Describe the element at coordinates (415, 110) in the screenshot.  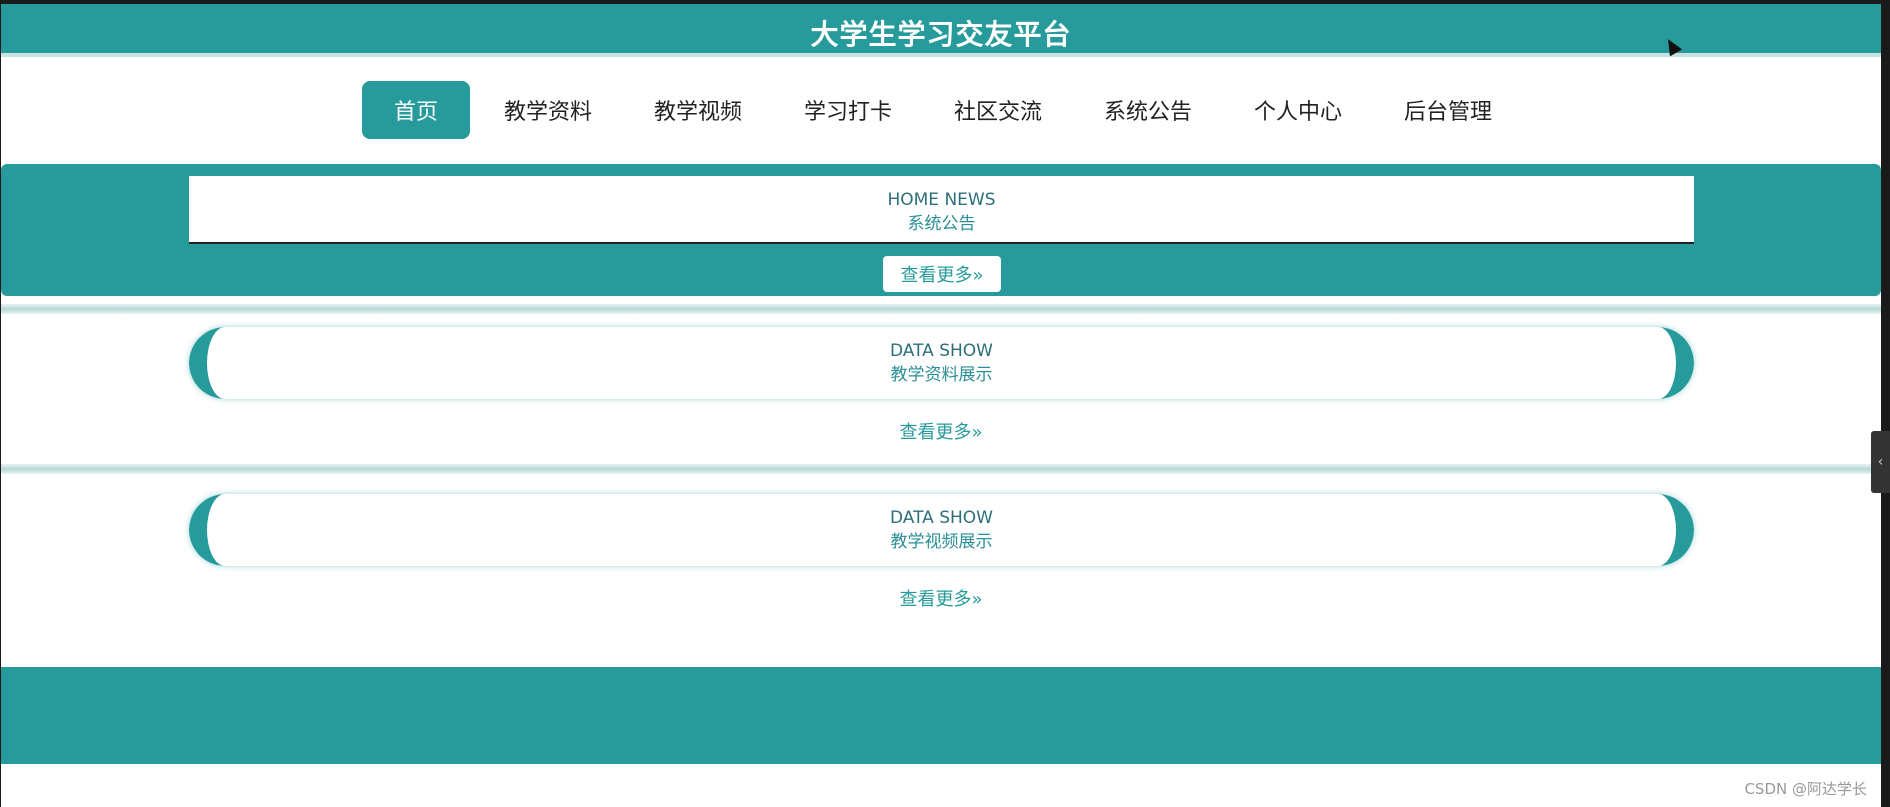
I see `nav-item-home: 首页` at that location.